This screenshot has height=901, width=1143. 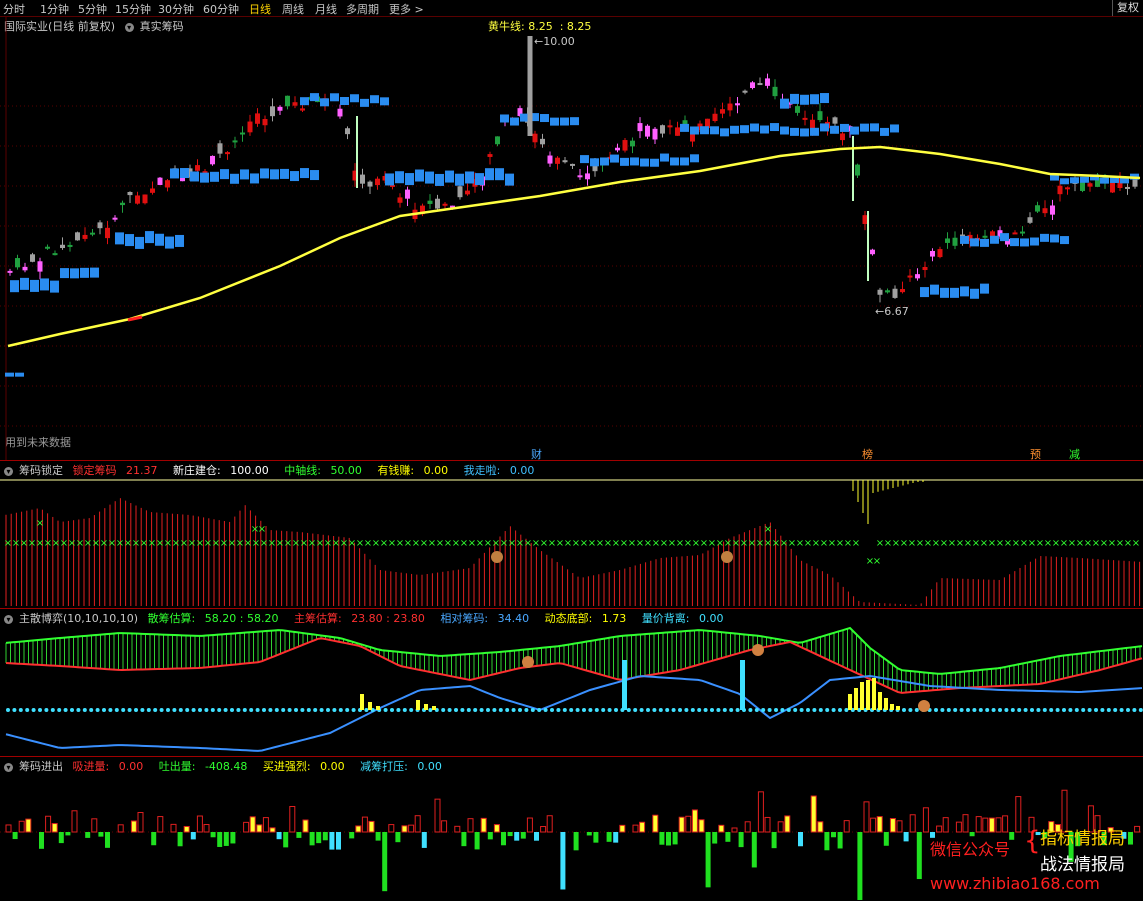 What do you see at coordinates (14, 9) in the screenshot?
I see `period-tab: 分时` at bounding box center [14, 9].